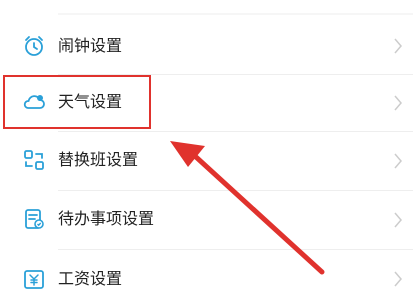 This screenshot has height=306, width=413. Describe the element at coordinates (34, 219) in the screenshot. I see `todo-list-icon` at that location.